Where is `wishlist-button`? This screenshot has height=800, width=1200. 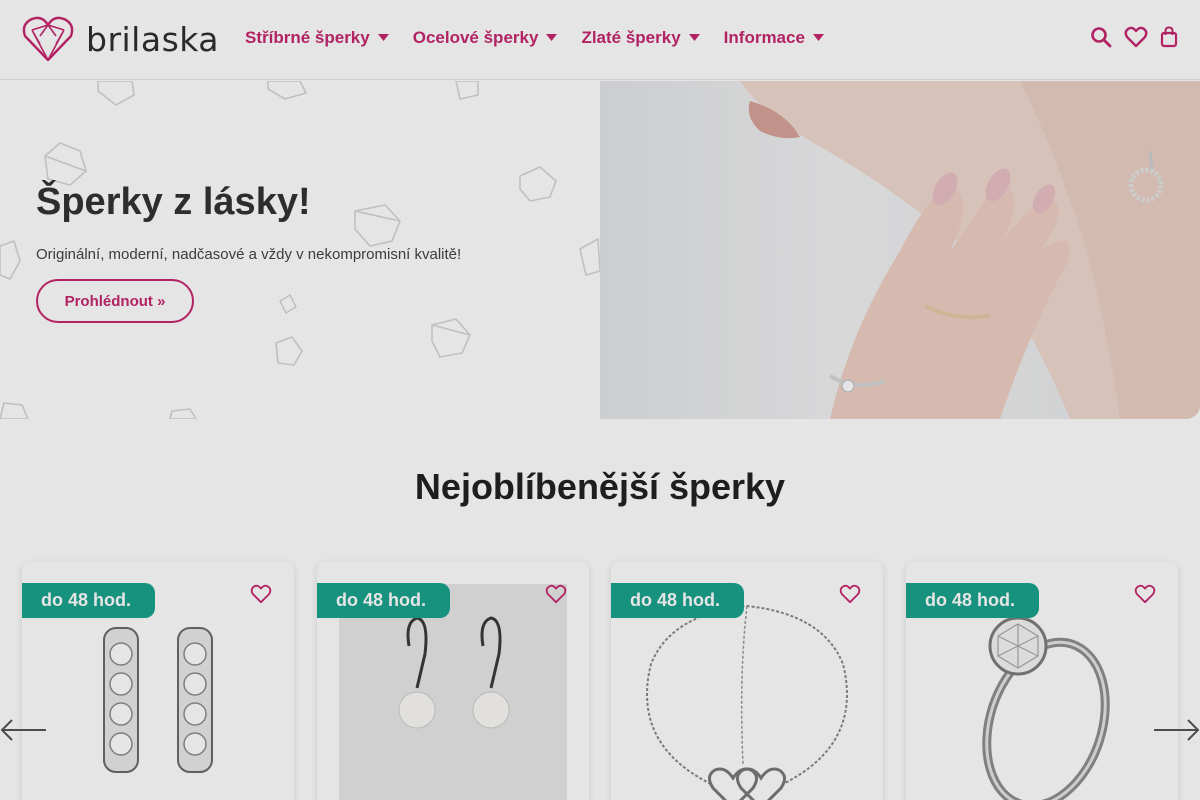 wishlist-button is located at coordinates (1136, 37).